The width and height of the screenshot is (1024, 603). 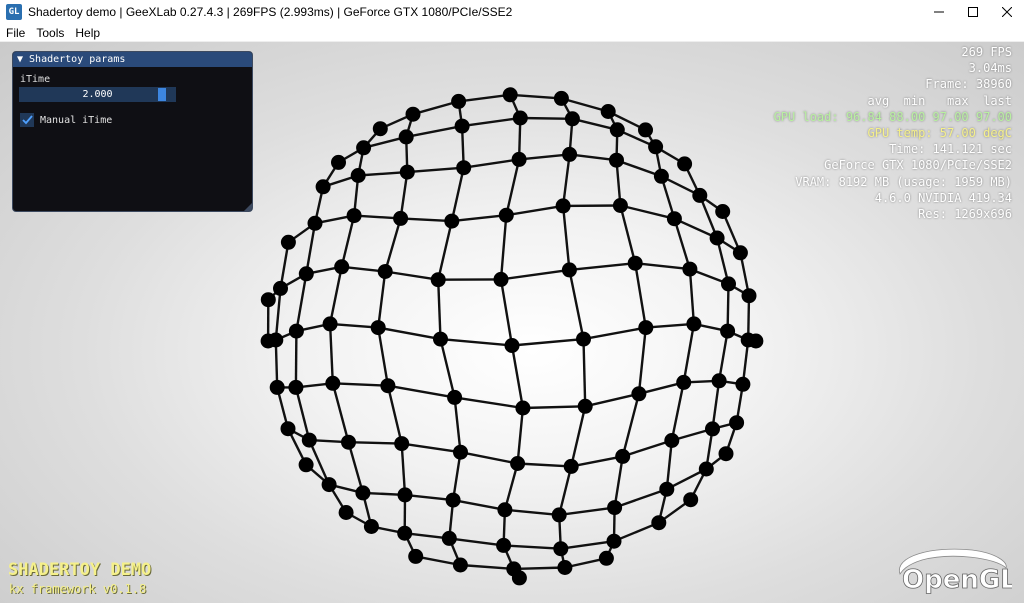 I want to click on stats-line: Frame: 38960, so click(x=968, y=84).